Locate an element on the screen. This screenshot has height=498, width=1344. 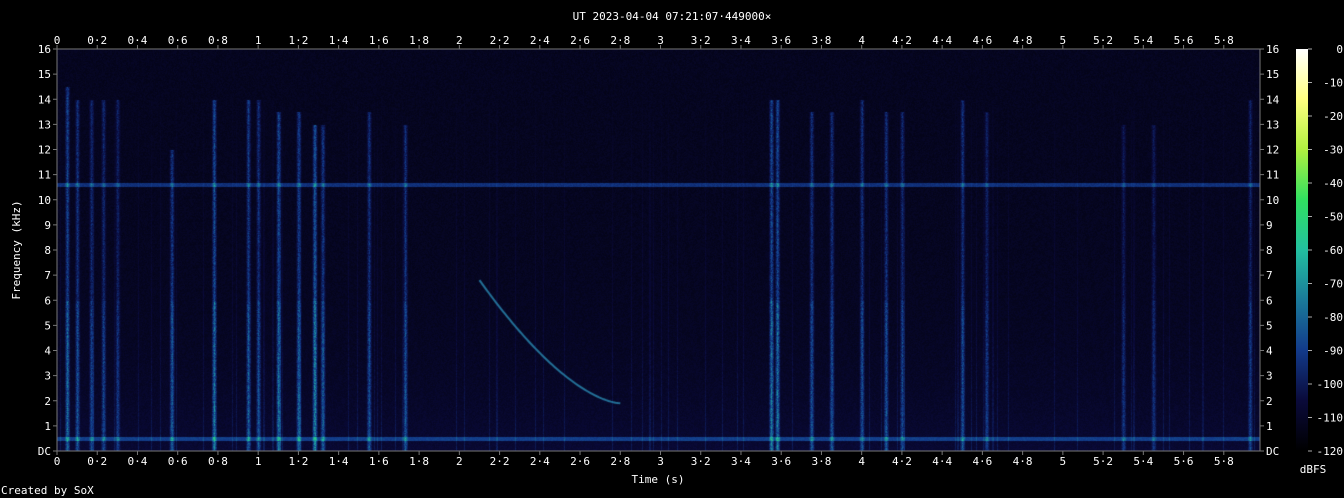
x-tick-label: 3·8 is located at coordinates (822, 40).